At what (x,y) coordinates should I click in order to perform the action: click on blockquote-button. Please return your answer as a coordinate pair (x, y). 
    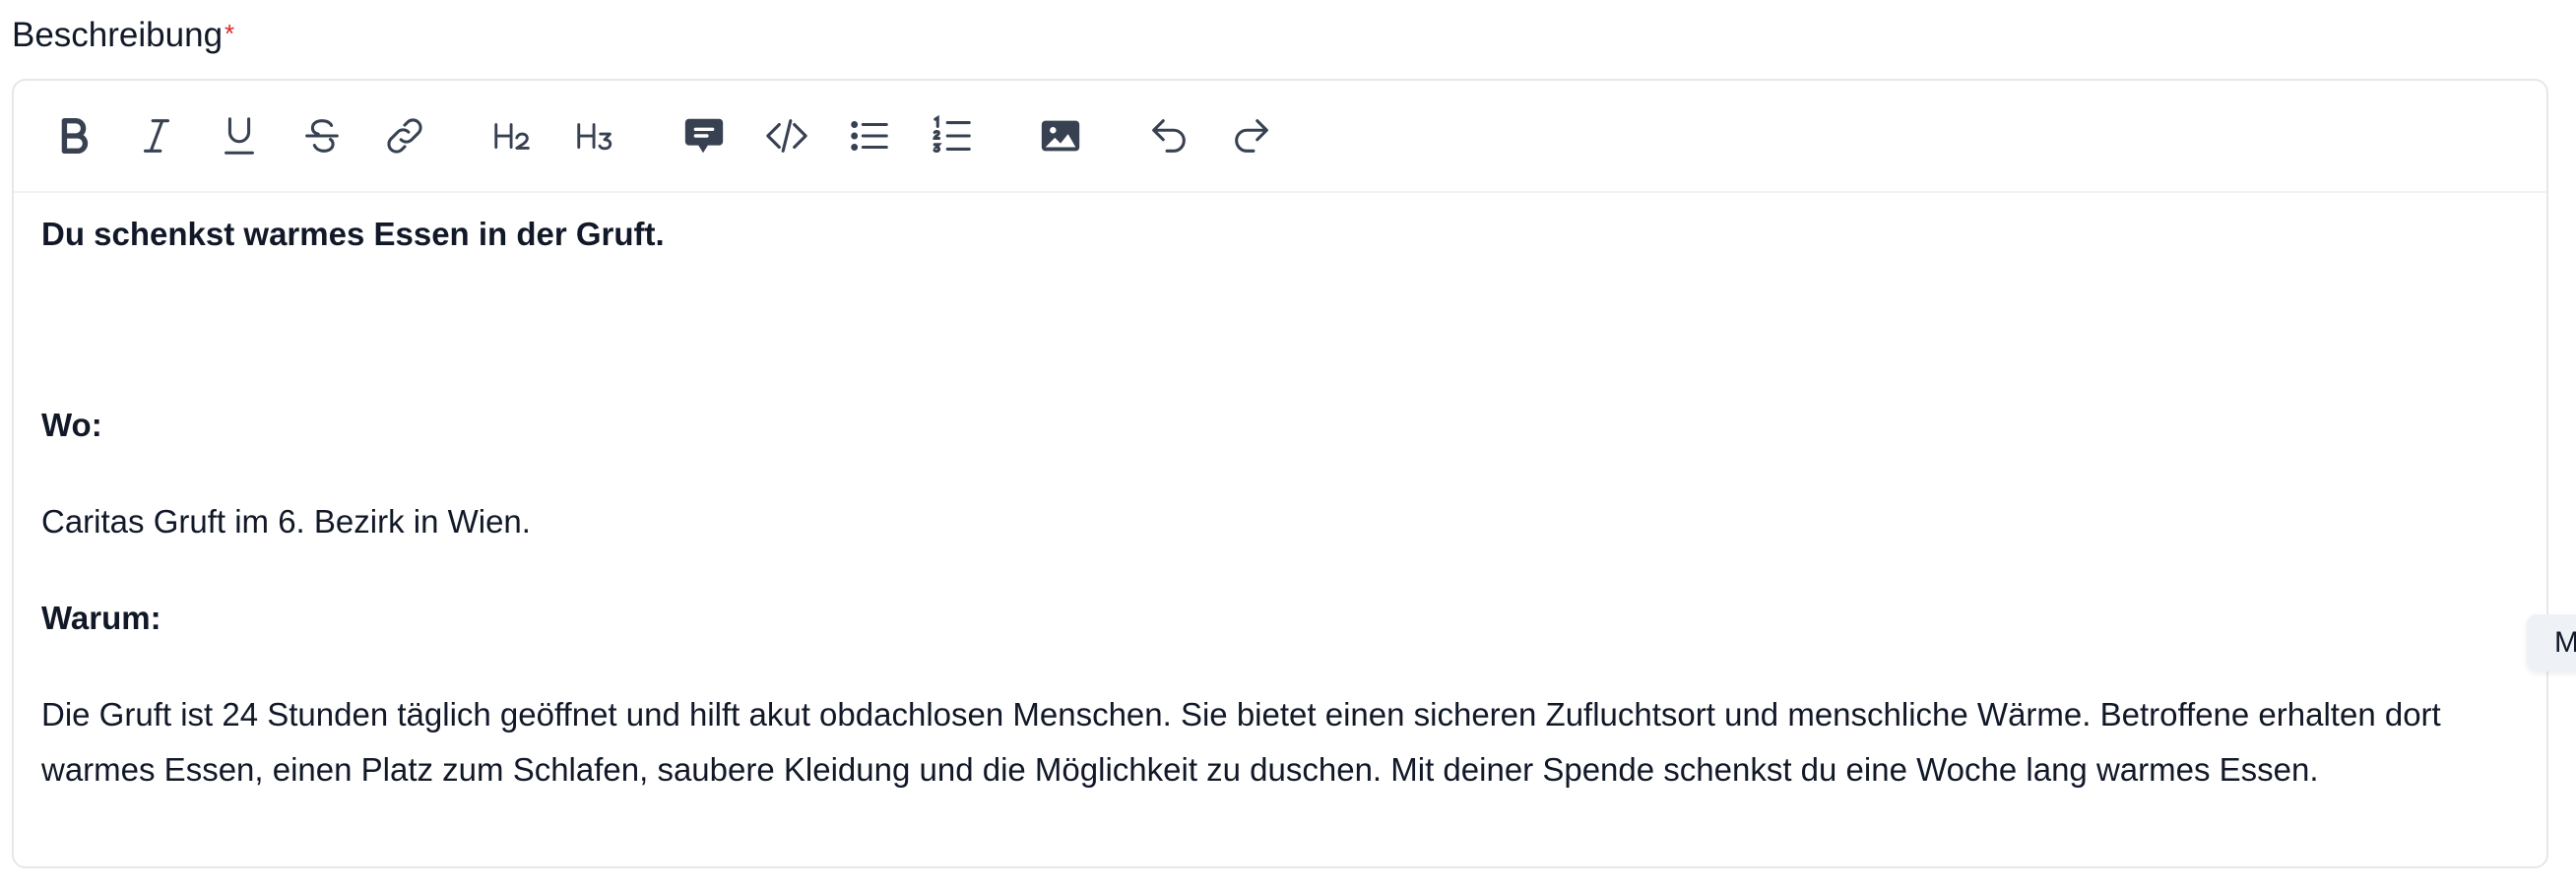
    Looking at the image, I should click on (704, 135).